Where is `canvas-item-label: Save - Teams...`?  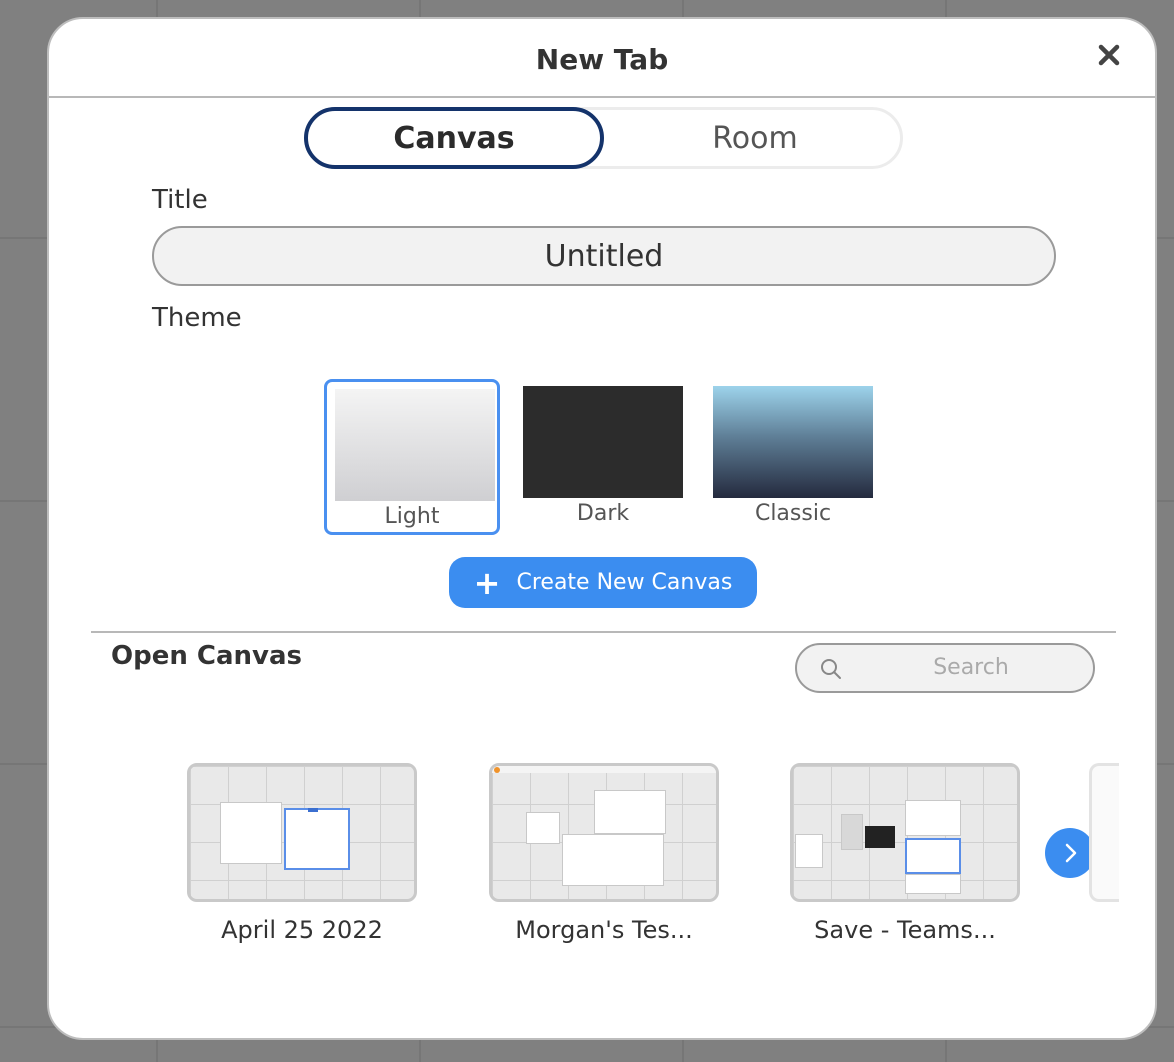
canvas-item-label: Save - Teams... is located at coordinates (905, 930).